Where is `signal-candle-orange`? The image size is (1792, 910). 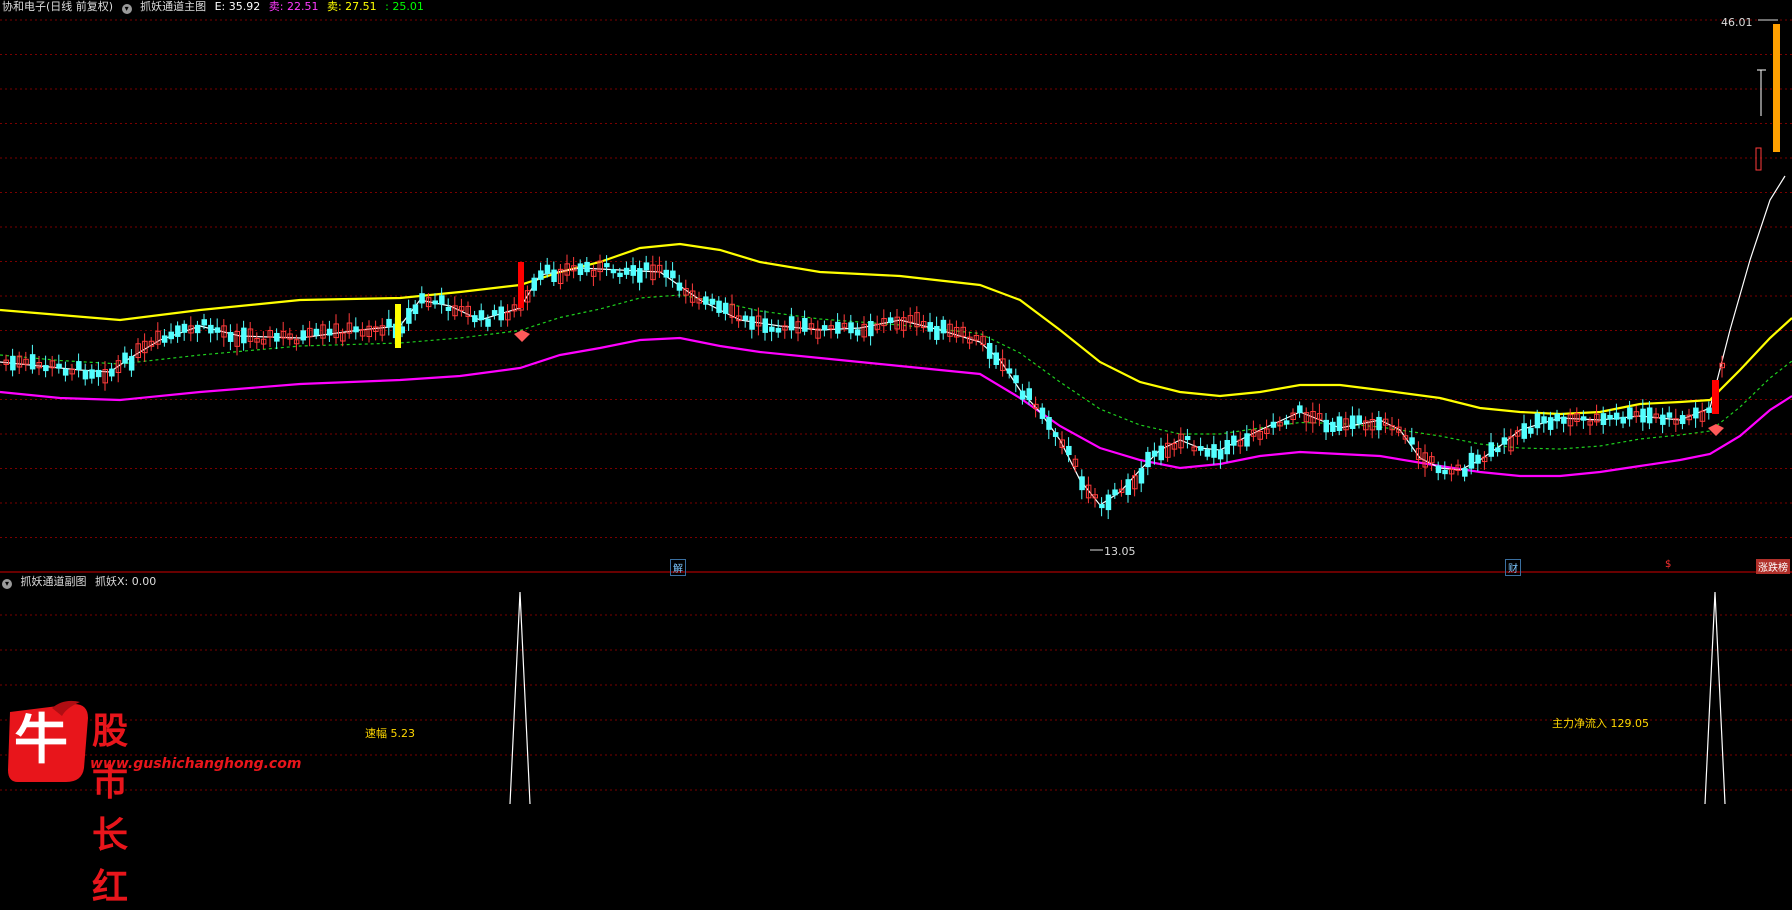
signal-candle-orange is located at coordinates (1776, 88).